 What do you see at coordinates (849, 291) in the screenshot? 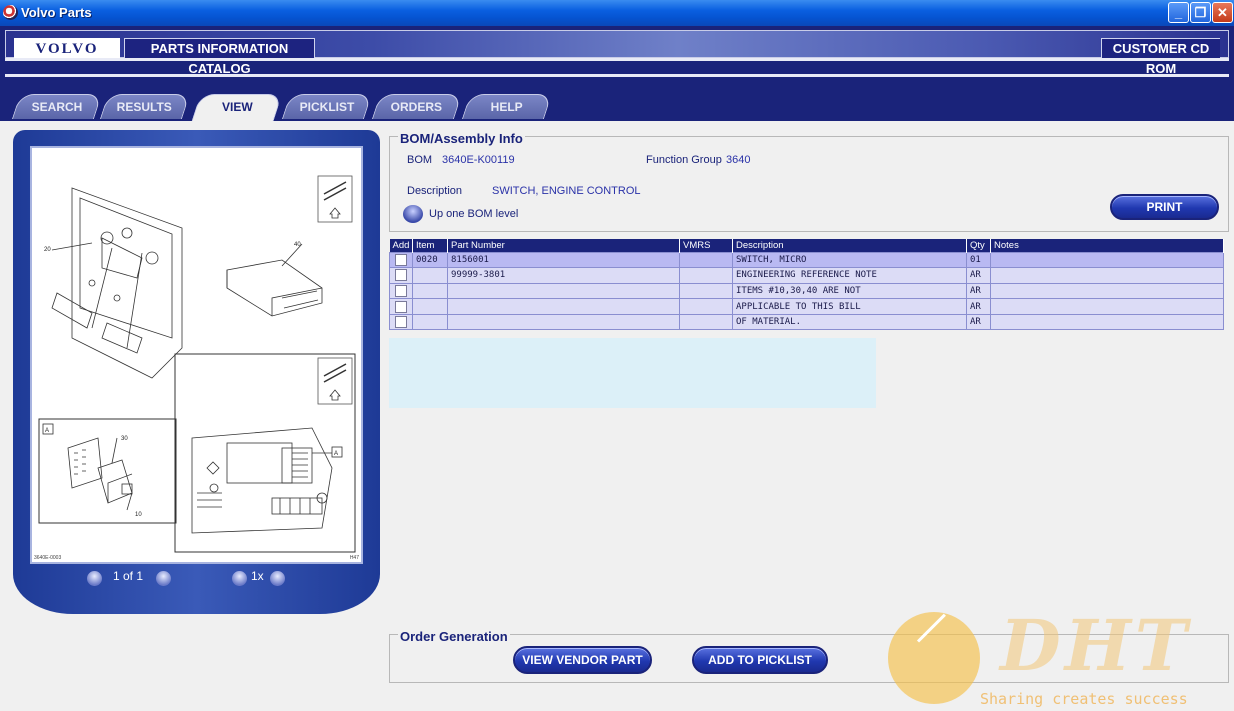
I see `description-cell: ITEMS #10,30,40 ARE NOT` at bounding box center [849, 291].